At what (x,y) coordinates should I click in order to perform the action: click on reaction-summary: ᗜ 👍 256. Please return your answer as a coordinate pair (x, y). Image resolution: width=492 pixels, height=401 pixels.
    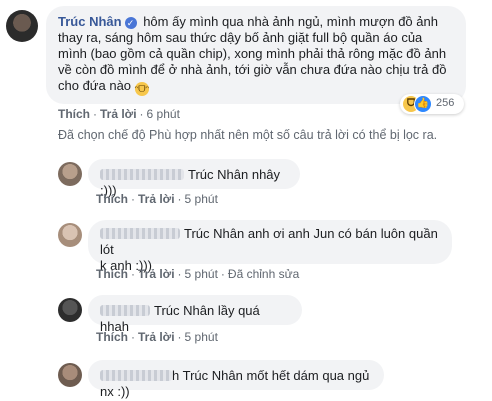
    Looking at the image, I should click on (432, 104).